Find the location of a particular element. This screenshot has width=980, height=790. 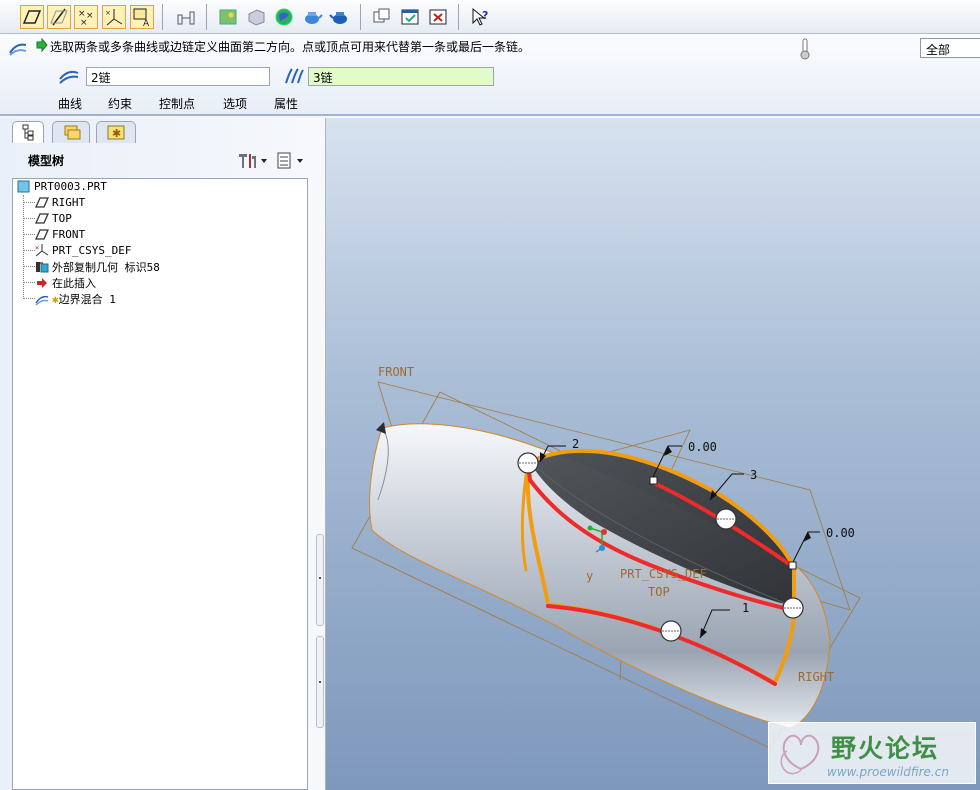

tab-favorites: ✱ is located at coordinates (116, 132).